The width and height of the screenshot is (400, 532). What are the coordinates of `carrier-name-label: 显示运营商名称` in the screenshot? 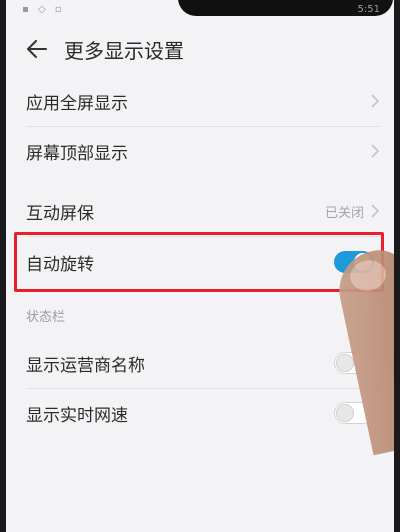 It's located at (85, 365).